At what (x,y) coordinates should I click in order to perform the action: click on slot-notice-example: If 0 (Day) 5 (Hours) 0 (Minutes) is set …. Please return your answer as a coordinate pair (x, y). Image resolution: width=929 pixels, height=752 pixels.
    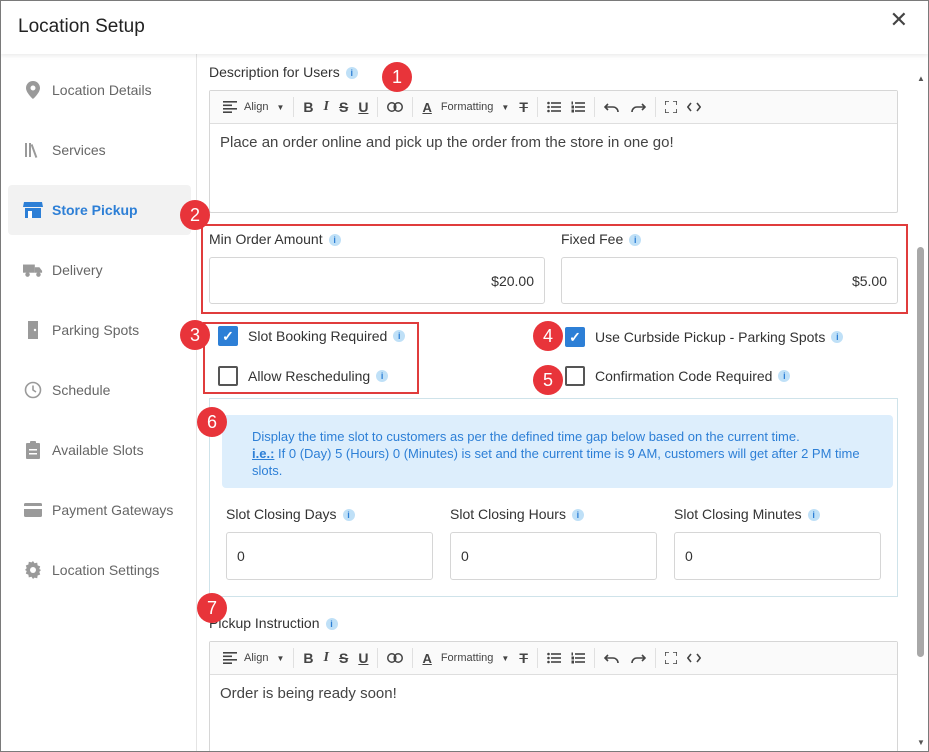
    Looking at the image, I should click on (556, 462).